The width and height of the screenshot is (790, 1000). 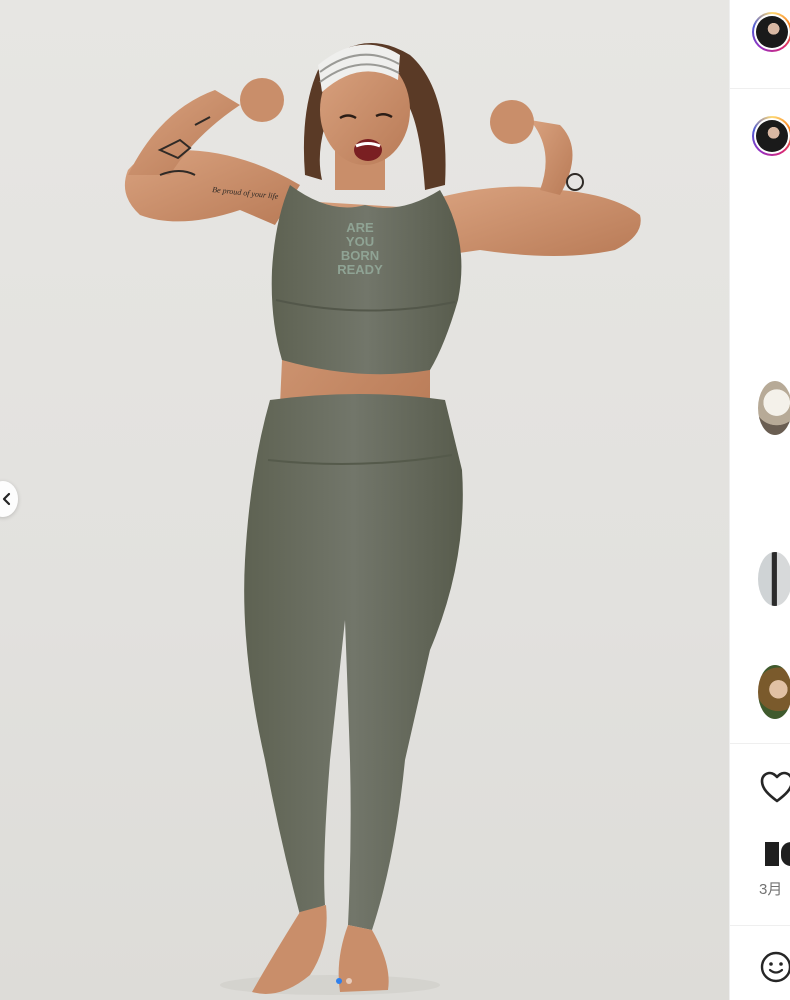 I want to click on svg-text: BORN, so click(x=360, y=255).